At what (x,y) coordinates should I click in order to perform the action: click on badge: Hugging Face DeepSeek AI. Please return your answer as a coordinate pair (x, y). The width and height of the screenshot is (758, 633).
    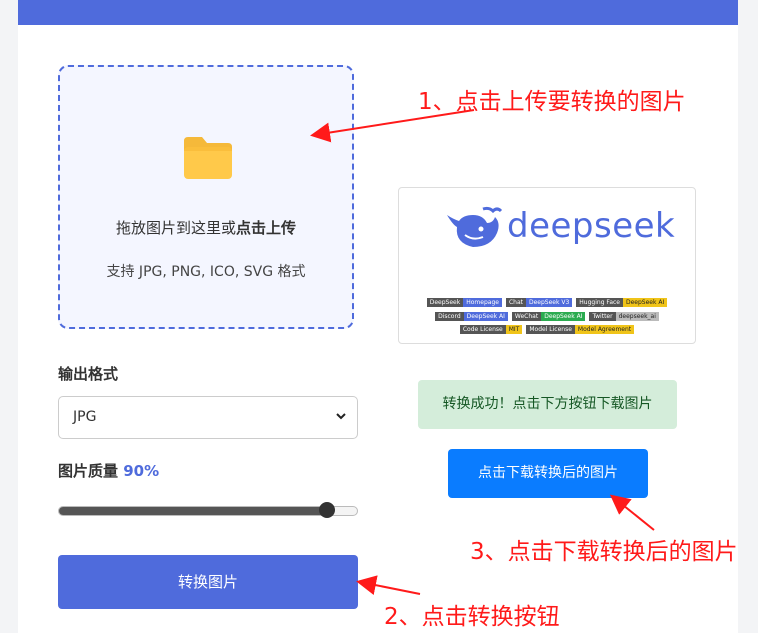
    Looking at the image, I should click on (622, 302).